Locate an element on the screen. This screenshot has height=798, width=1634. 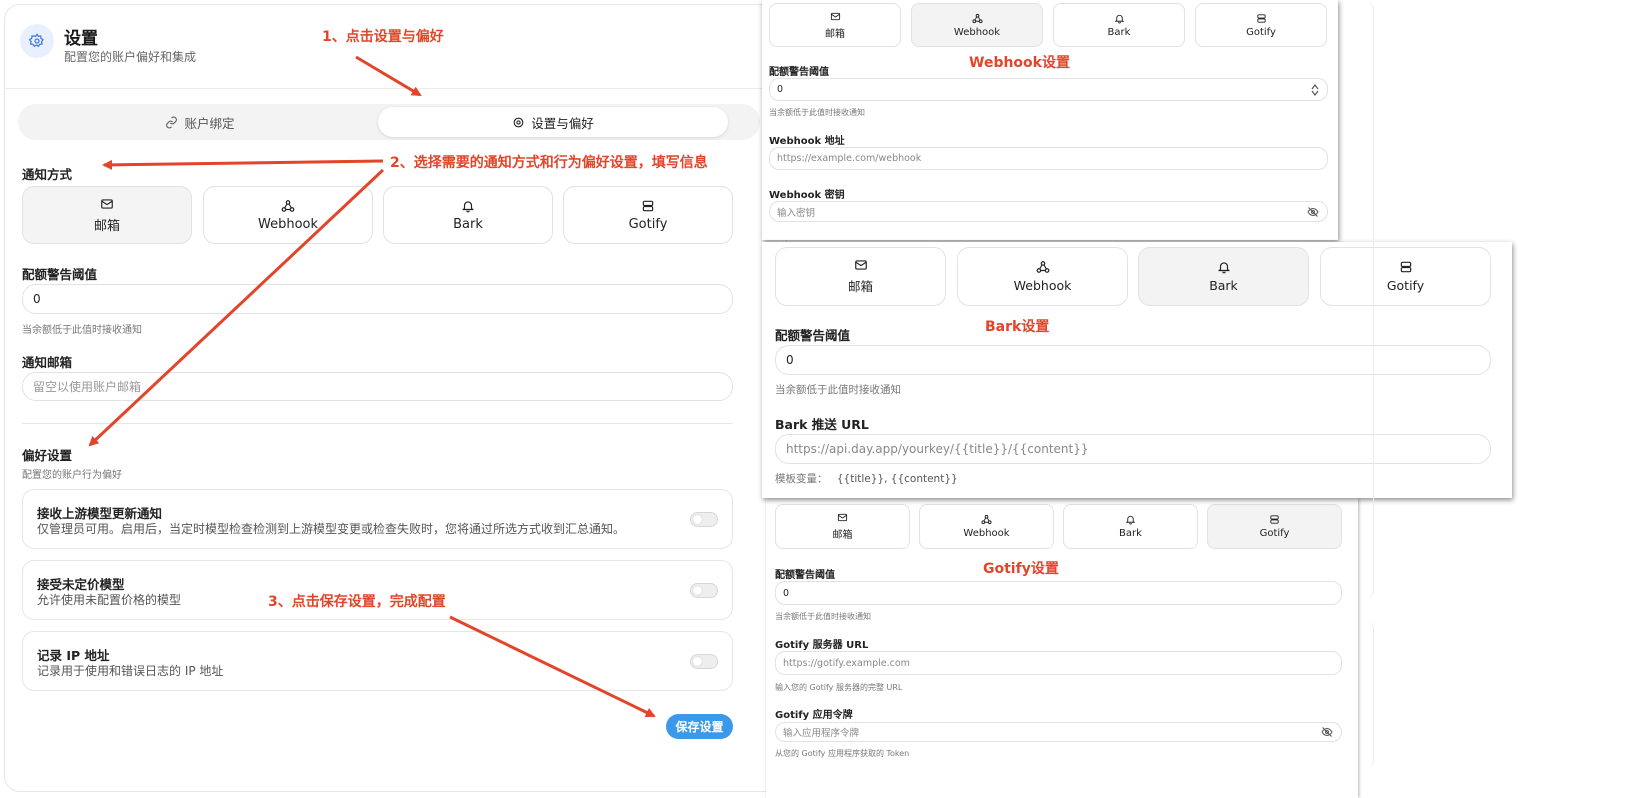
bark-template-hint: 模板变量： {{title}}, {{content}} is located at coordinates (866, 478).